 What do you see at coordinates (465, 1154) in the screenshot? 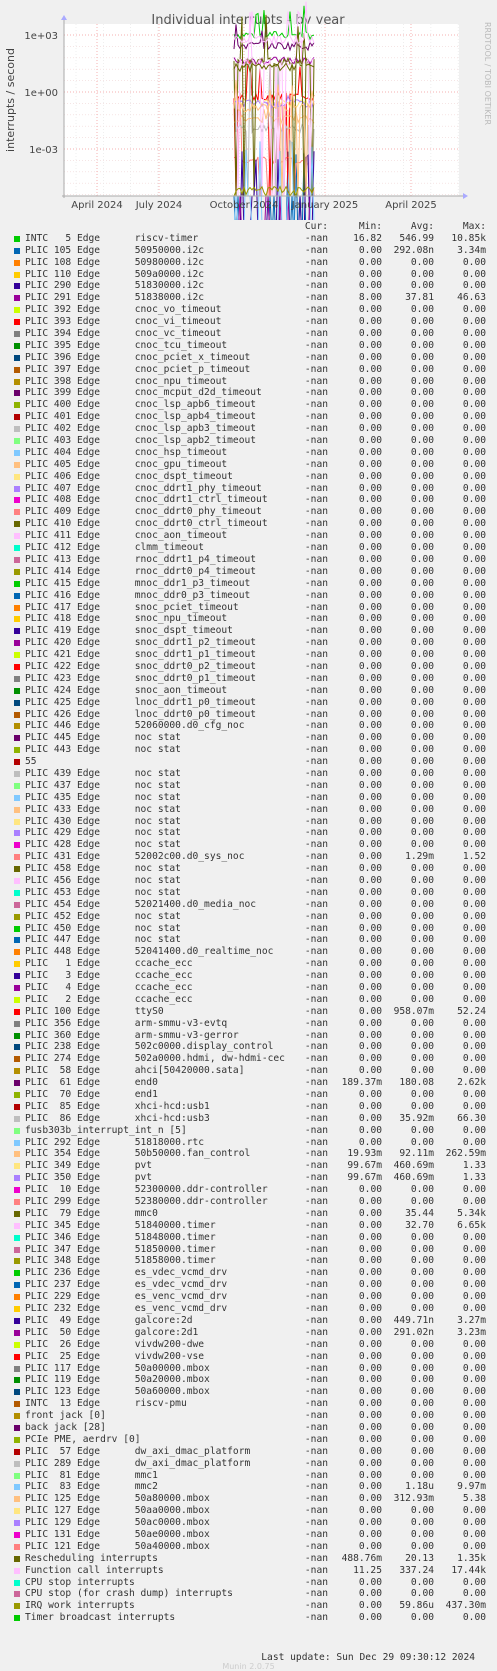
I see `legend-max-value: 262.59m` at bounding box center [465, 1154].